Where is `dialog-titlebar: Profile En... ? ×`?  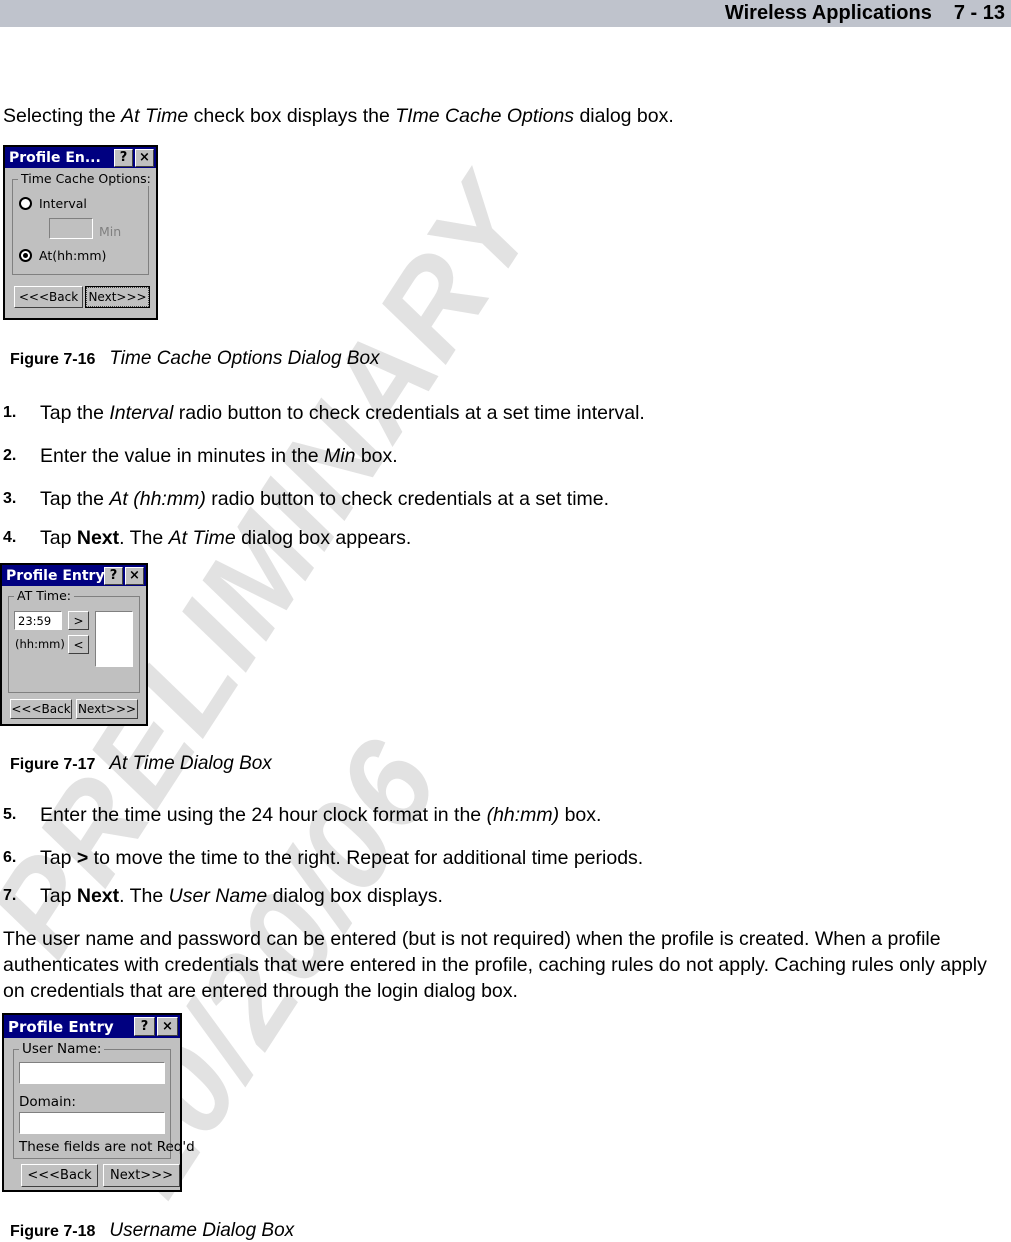 dialog-titlebar: Profile En... ? × is located at coordinates (80, 157).